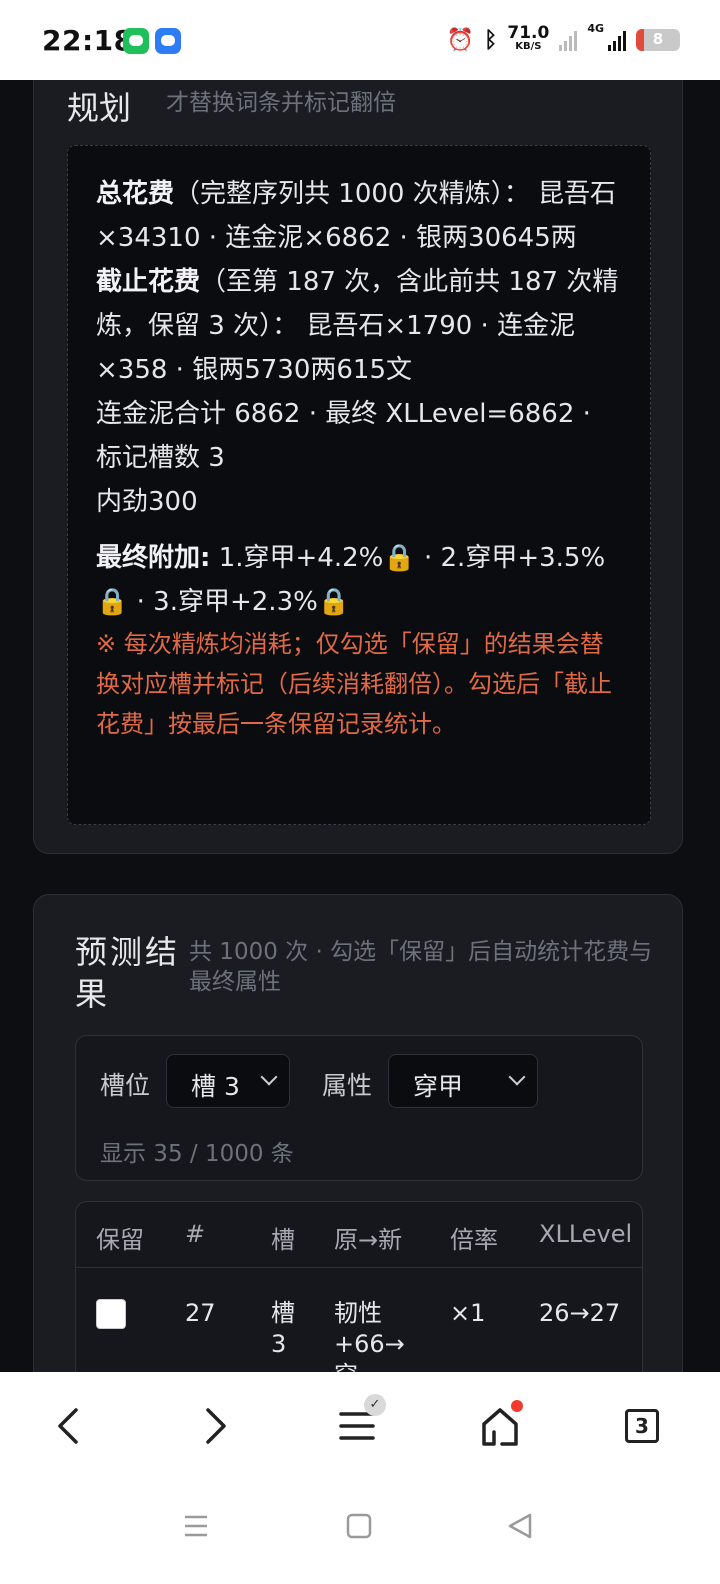 This screenshot has width=720, height=1584. I want to click on row-xllevel: 26→27, so click(580, 1313).